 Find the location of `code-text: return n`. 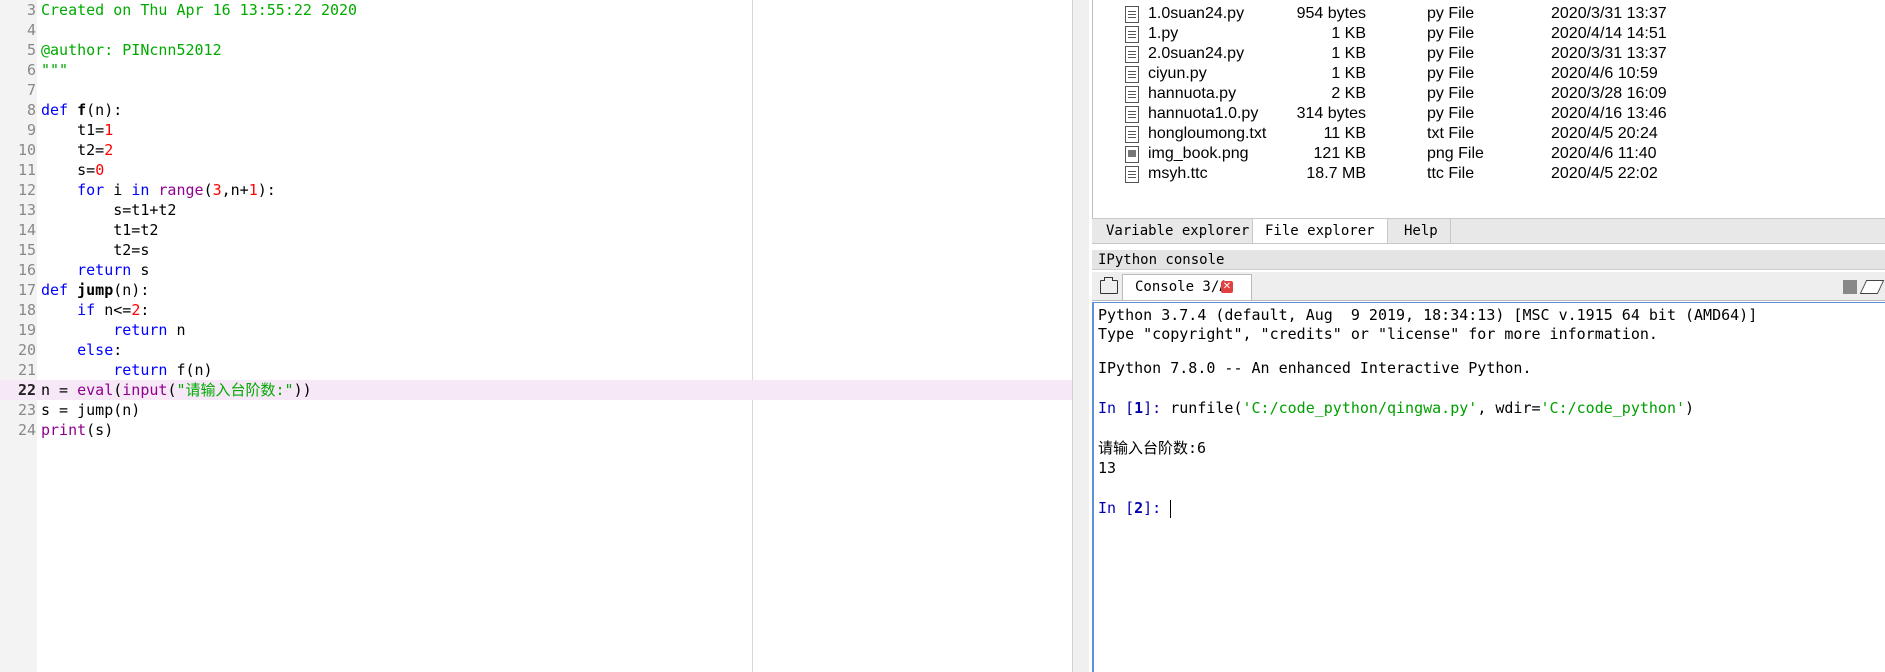

code-text: return n is located at coordinates (113, 330).